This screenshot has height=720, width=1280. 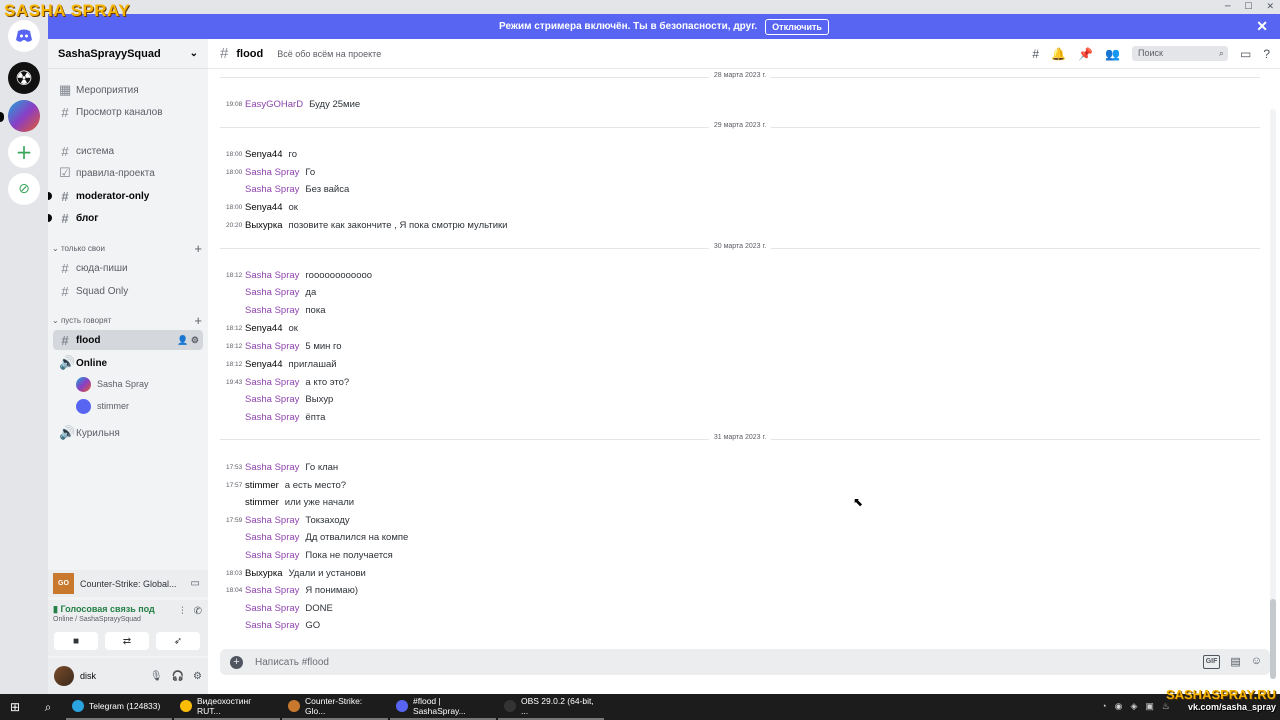 What do you see at coordinates (127, 248) in the screenshot?
I see `category-header: ⌄ только свои +` at bounding box center [127, 248].